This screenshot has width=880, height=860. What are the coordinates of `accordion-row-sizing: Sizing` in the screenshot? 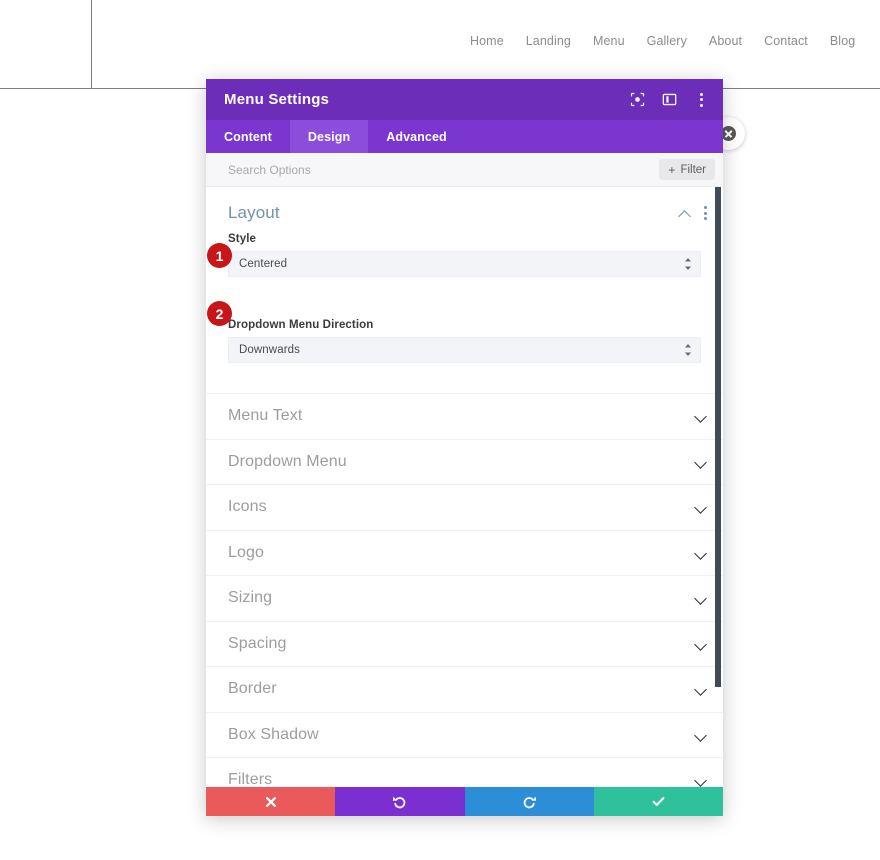 It's located at (464, 599).